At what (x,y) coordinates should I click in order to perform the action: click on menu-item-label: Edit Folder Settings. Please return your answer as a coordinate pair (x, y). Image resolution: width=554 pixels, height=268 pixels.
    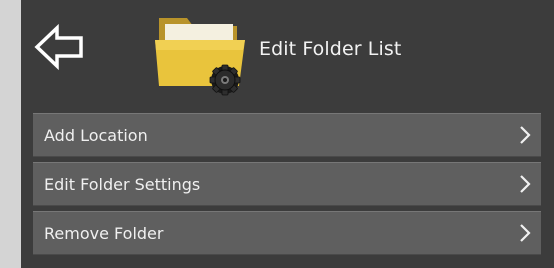
    Looking at the image, I should click on (122, 184).